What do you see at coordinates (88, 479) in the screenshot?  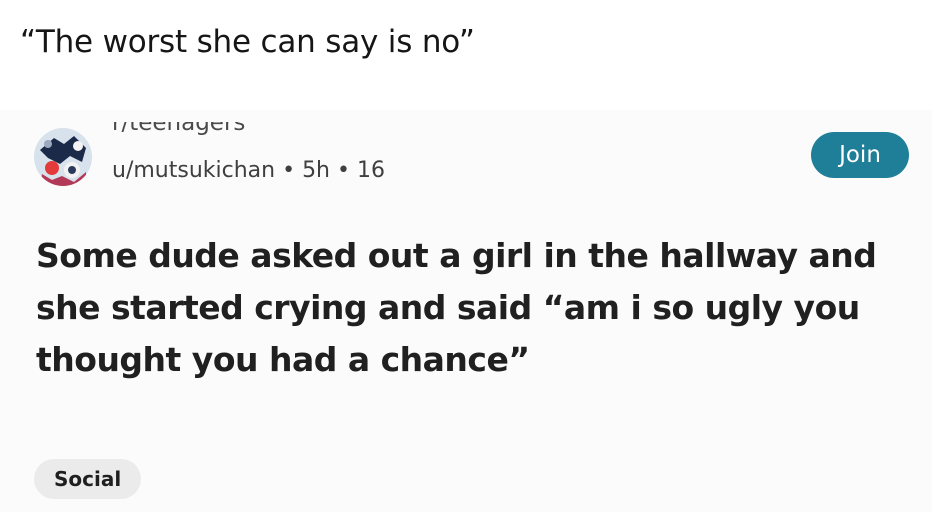 I see `post-flair: Social` at bounding box center [88, 479].